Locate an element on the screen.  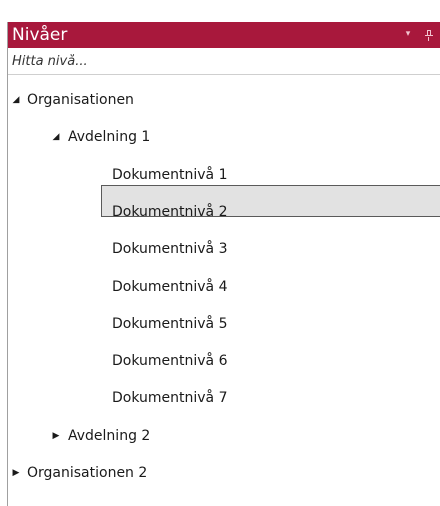
tree-node: ▶ Avdelning 2 is located at coordinates (224, 436).